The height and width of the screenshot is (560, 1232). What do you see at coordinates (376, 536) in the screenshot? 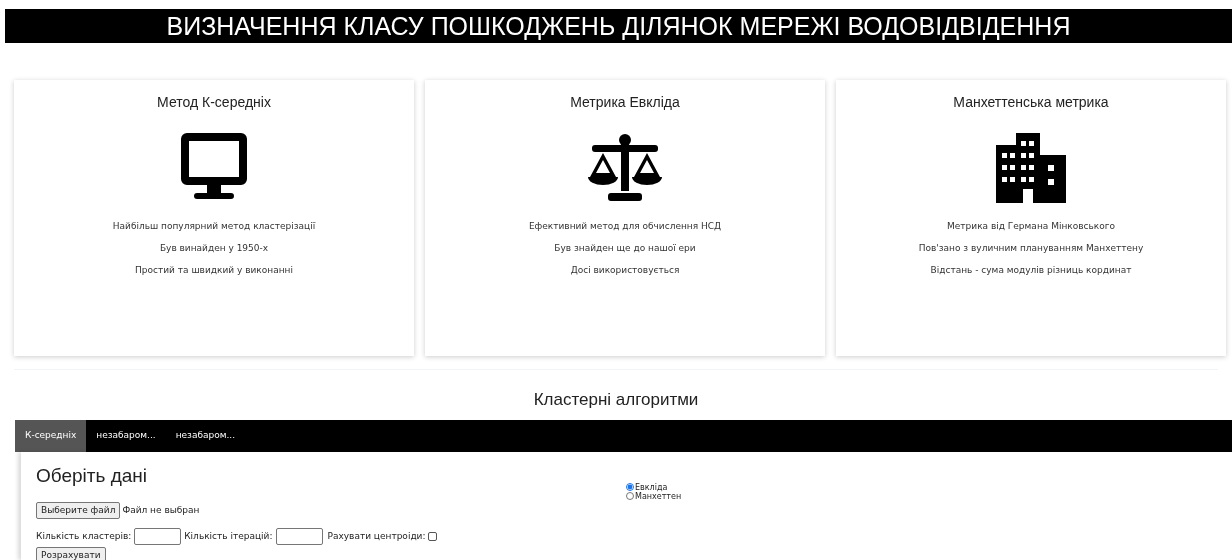
I see `centroids-label: Рахувати центроіди:` at bounding box center [376, 536].